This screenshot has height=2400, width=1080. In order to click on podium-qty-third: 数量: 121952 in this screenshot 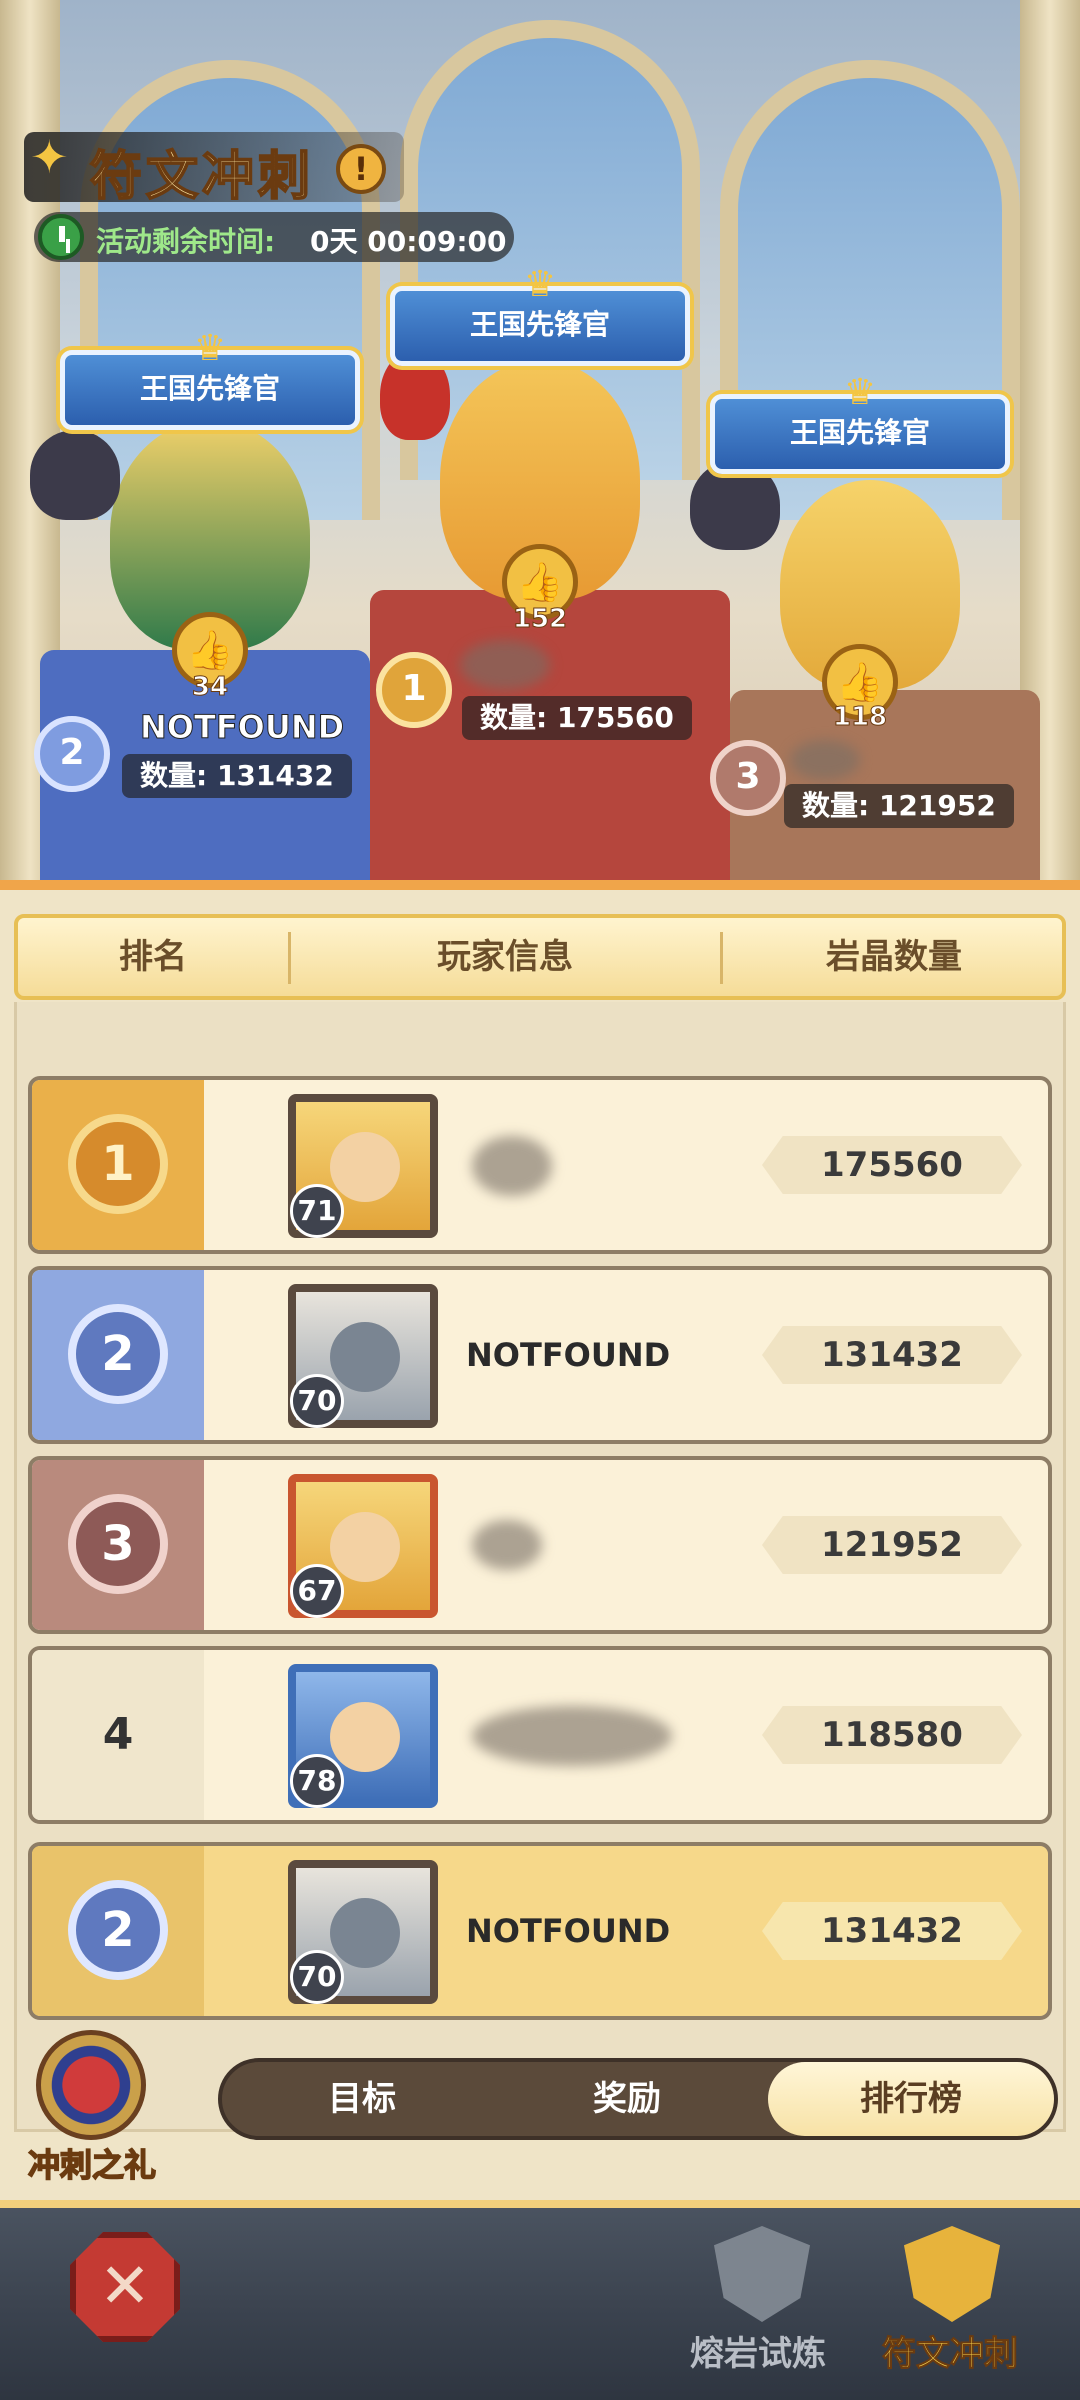, I will do `click(899, 806)`.